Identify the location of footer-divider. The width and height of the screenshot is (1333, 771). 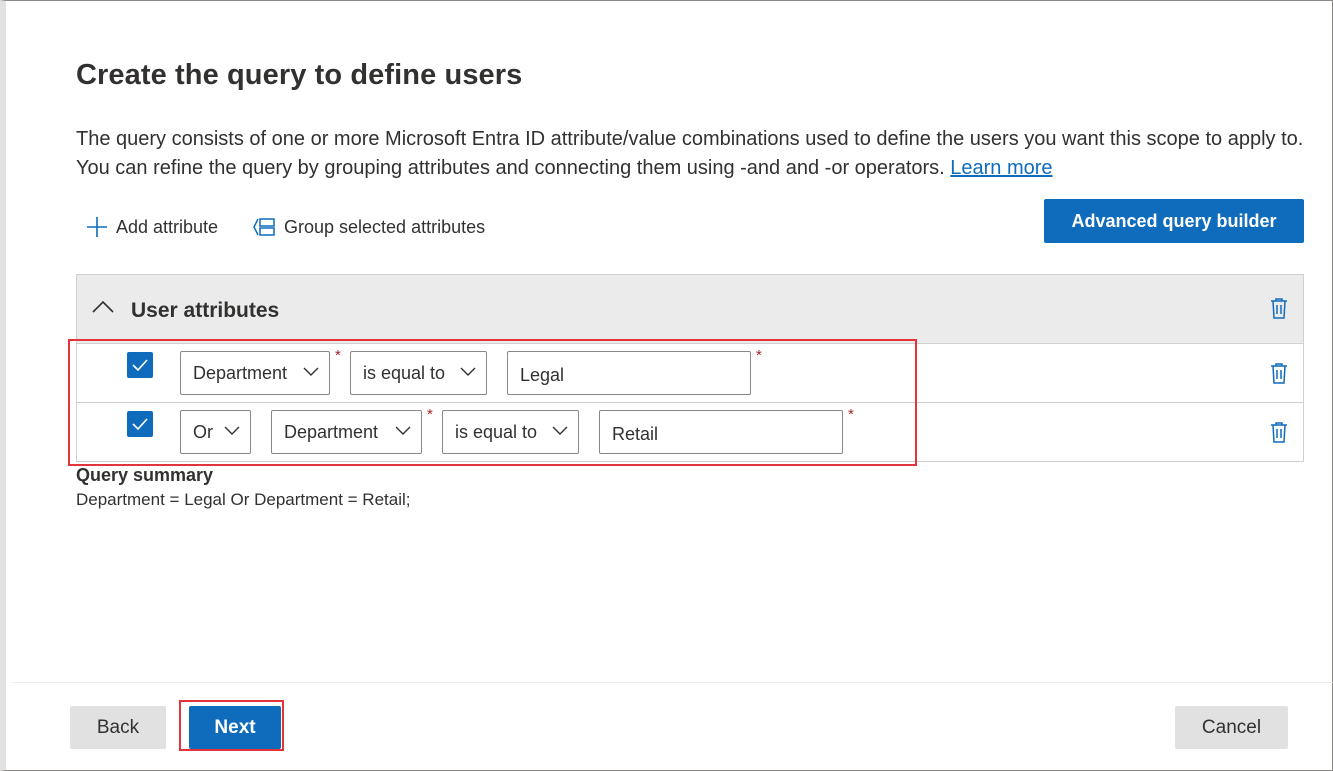
(672, 682).